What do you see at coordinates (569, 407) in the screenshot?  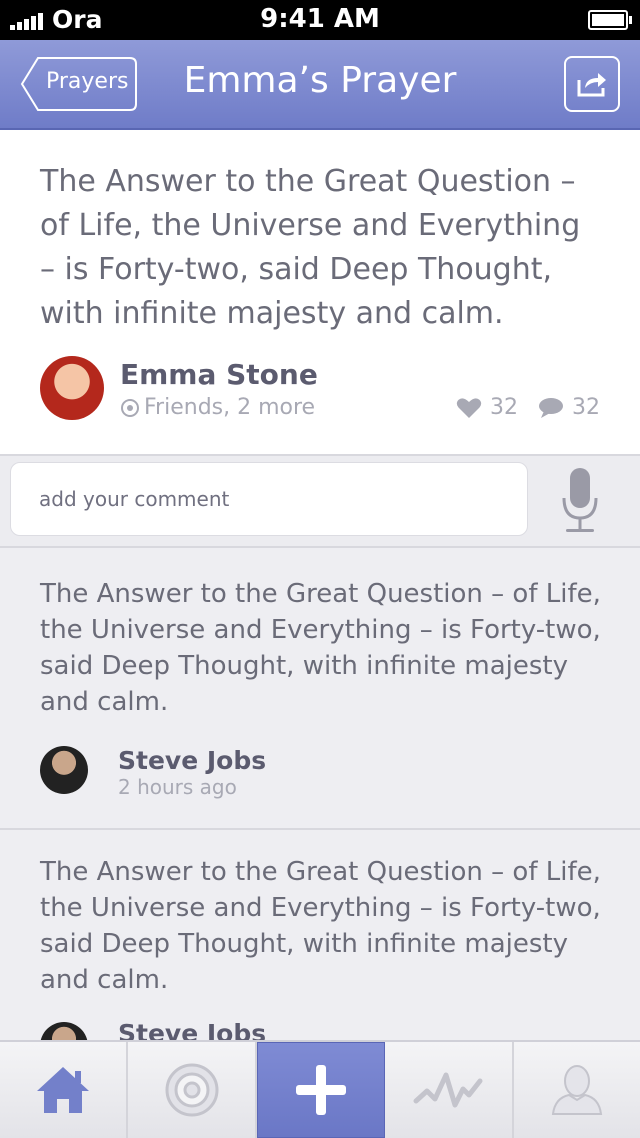 I see `comment-count-button: 32` at bounding box center [569, 407].